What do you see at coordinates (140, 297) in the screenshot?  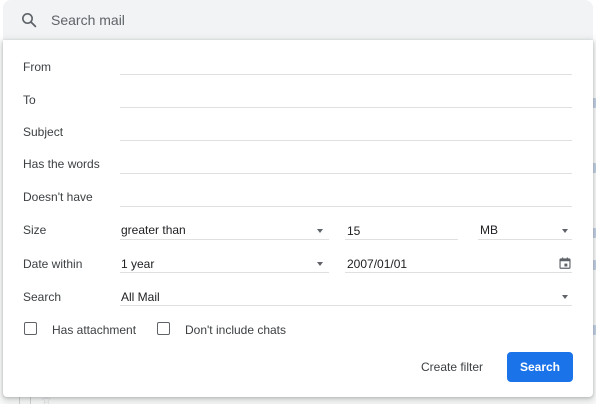 I see `search-scope-value: All Mail` at bounding box center [140, 297].